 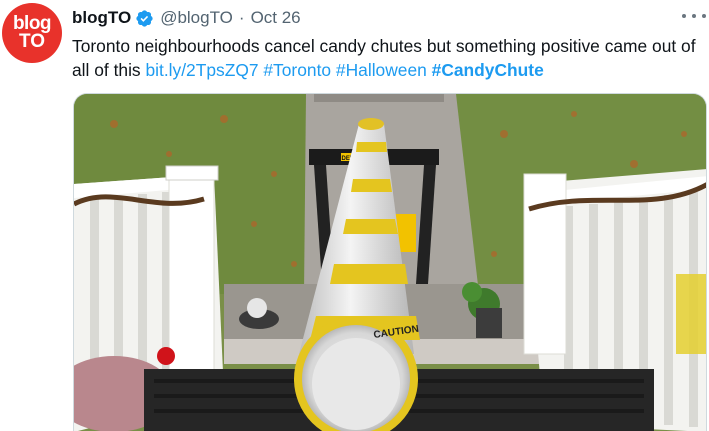 What do you see at coordinates (101, 18) in the screenshot?
I see `author-name: blogTO` at bounding box center [101, 18].